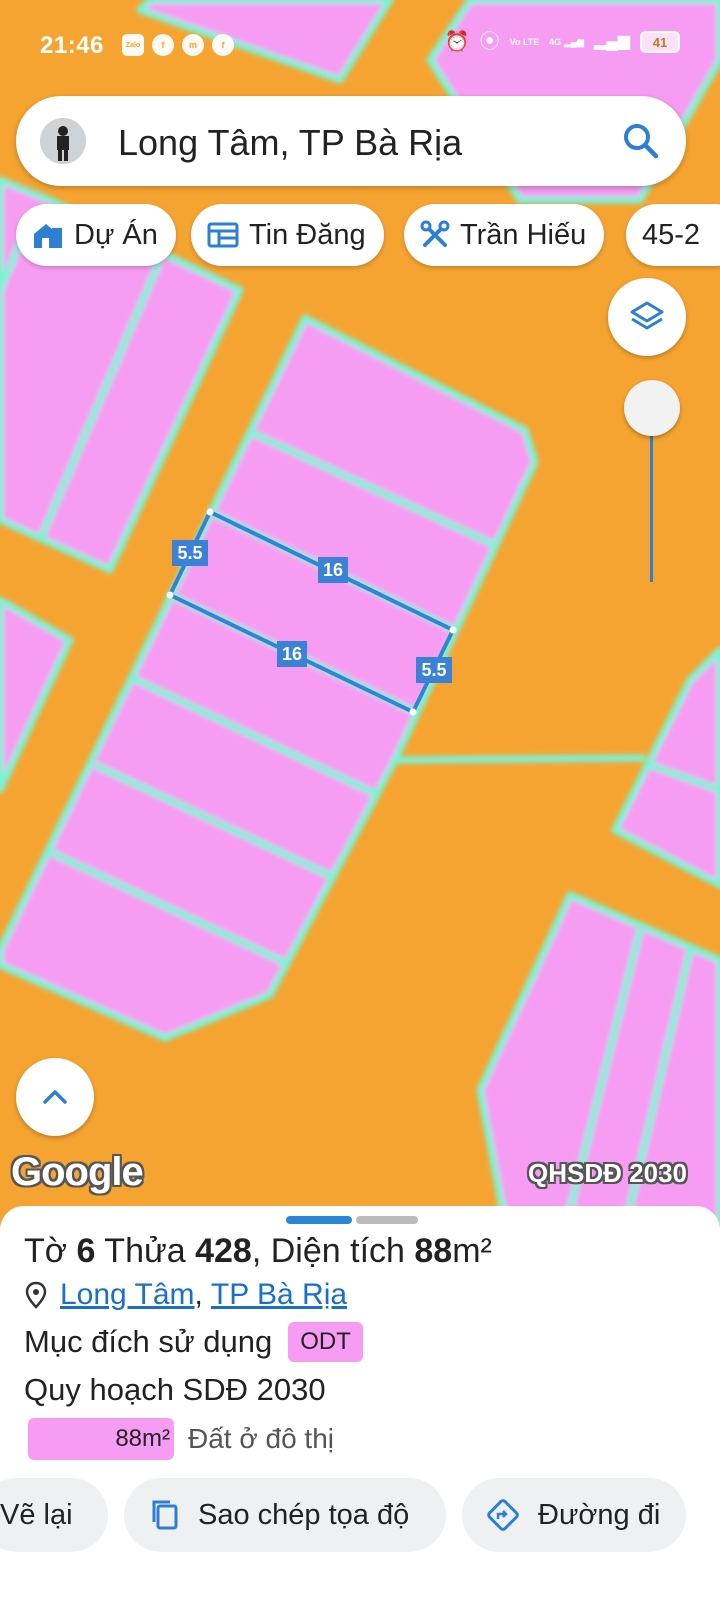  Describe the element at coordinates (127, 1295) in the screenshot. I see `ward-link: Long Tâm` at that location.